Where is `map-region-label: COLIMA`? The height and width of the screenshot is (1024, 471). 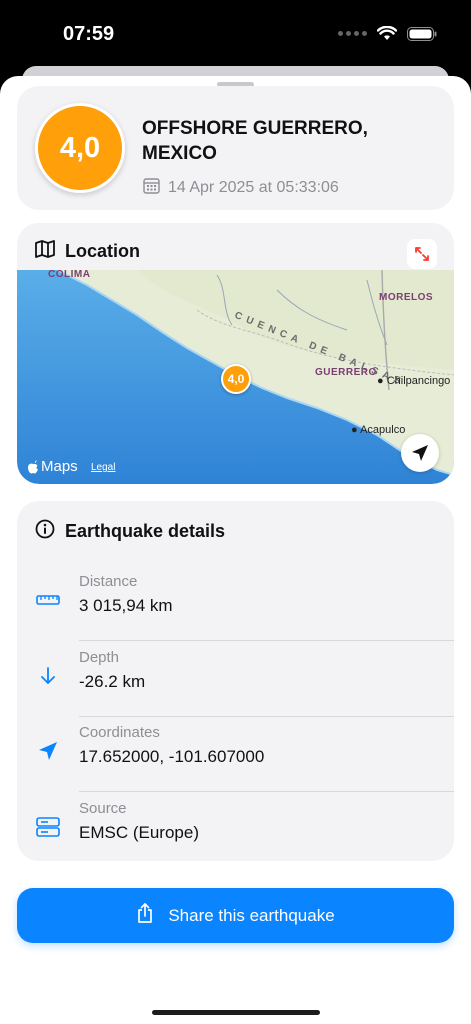
map-region-label: COLIMA is located at coordinates (69, 275).